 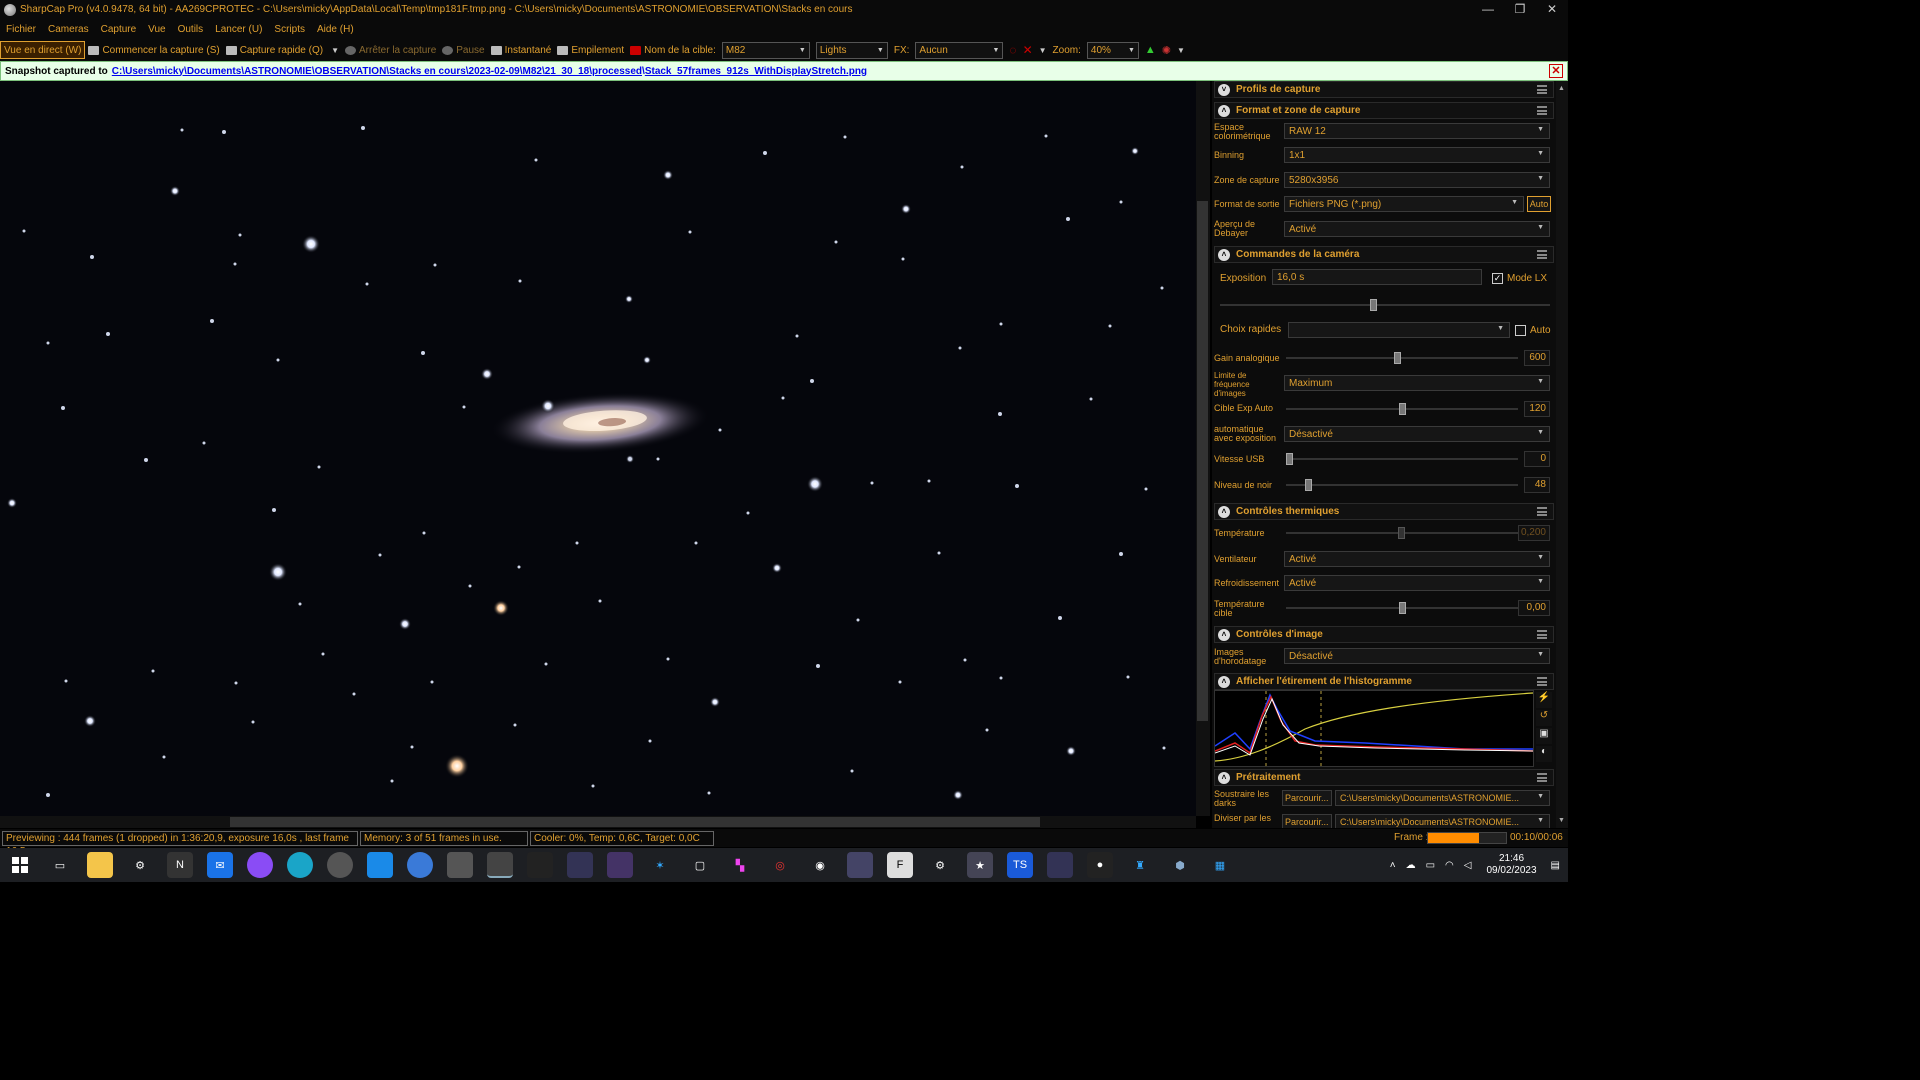 I want to click on wifi-icon: ◠, so click(x=1449, y=865).